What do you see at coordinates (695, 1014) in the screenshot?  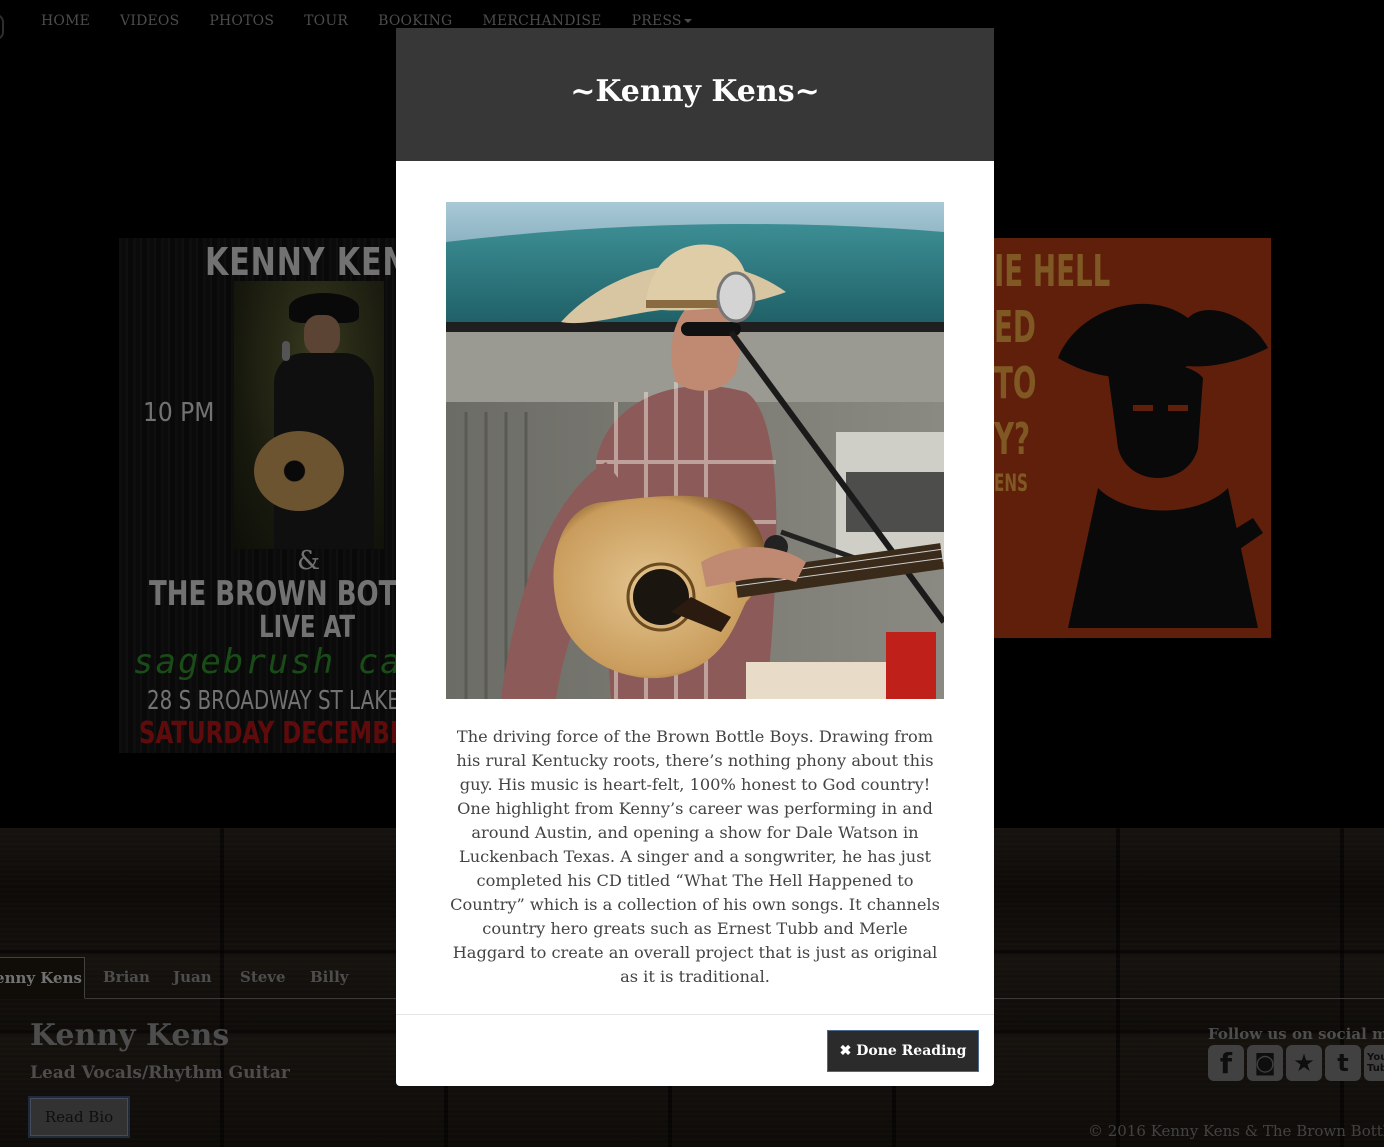 I see `modal-footer-divider` at bounding box center [695, 1014].